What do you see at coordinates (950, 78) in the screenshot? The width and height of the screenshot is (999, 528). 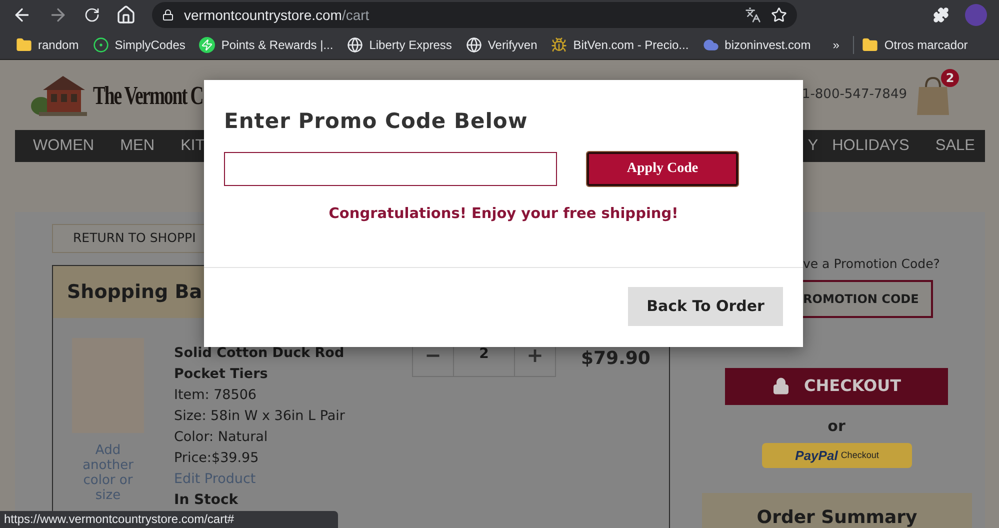 I see `cart-count-badge: 2` at bounding box center [950, 78].